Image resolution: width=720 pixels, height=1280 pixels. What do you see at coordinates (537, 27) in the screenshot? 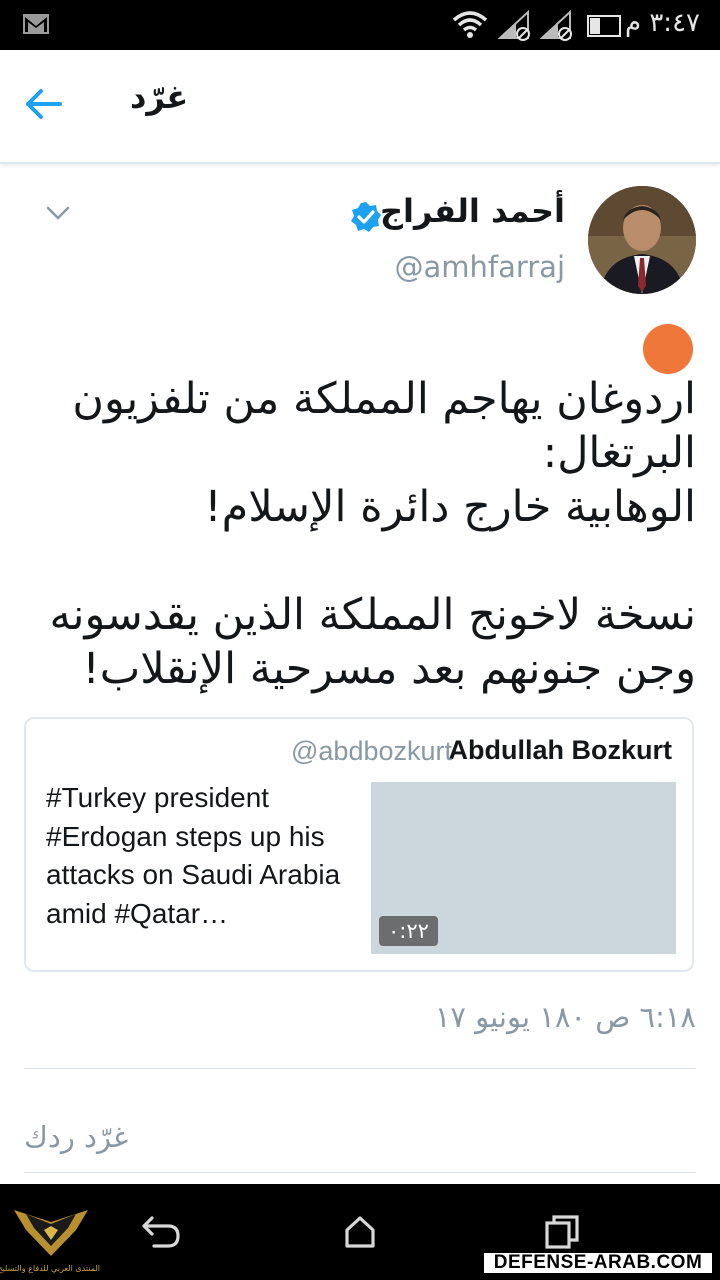
I see `status-icons` at bounding box center [537, 27].